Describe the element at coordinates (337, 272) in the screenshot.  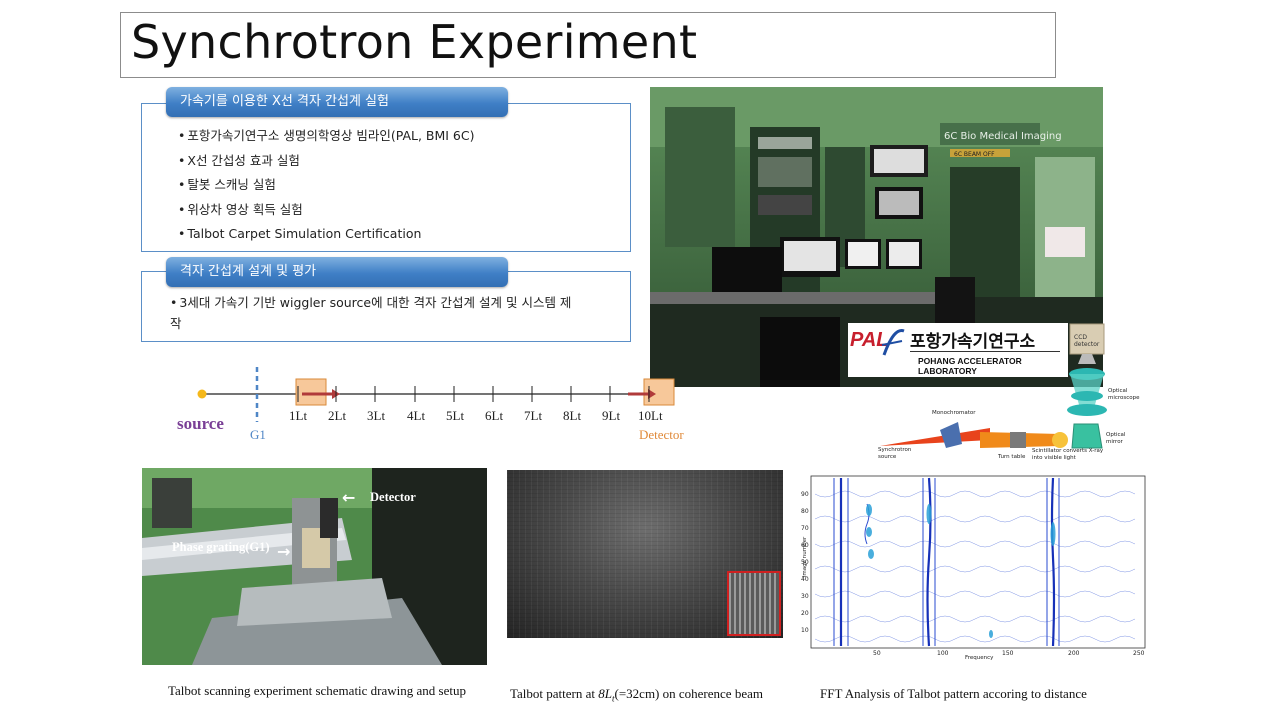
I see `section2-heading: 격자 간섭계 설계 및 평가` at that location.